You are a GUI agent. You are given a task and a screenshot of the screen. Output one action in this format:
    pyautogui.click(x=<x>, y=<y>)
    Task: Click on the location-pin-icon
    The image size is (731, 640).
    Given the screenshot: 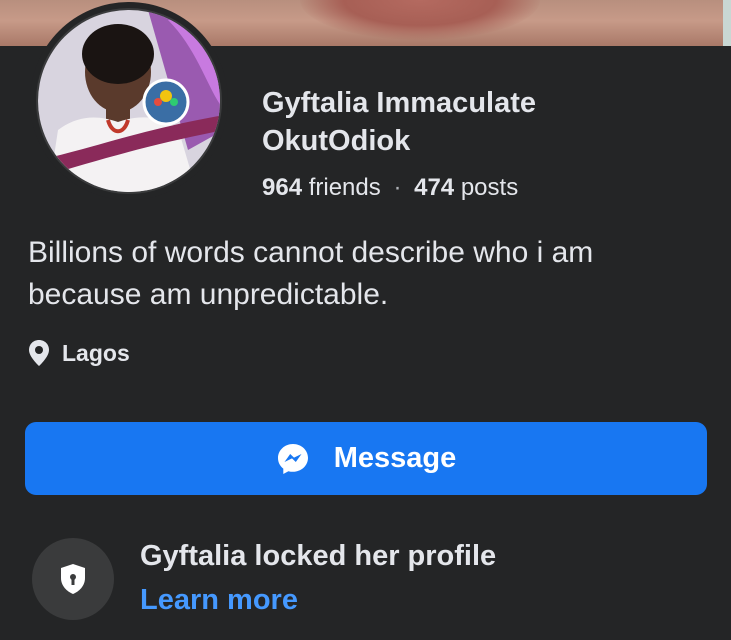 What is the action you would take?
    pyautogui.click(x=39, y=353)
    